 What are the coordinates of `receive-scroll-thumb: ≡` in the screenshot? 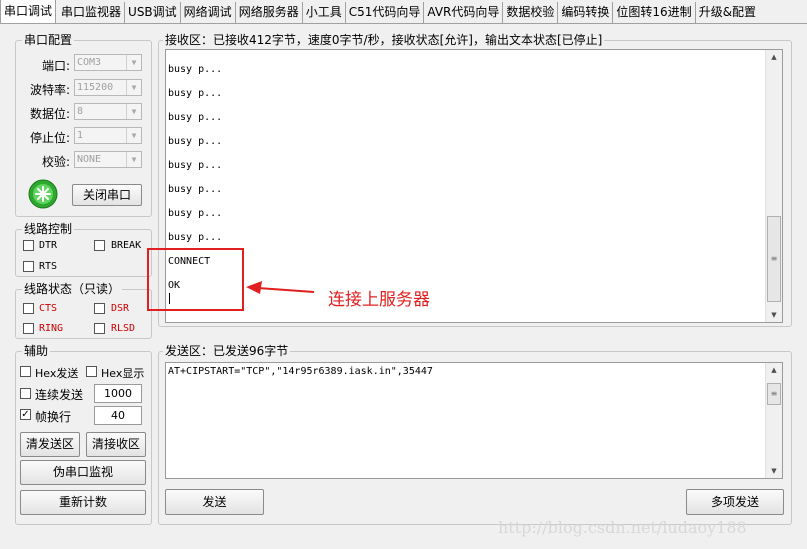 It's located at (774, 259).